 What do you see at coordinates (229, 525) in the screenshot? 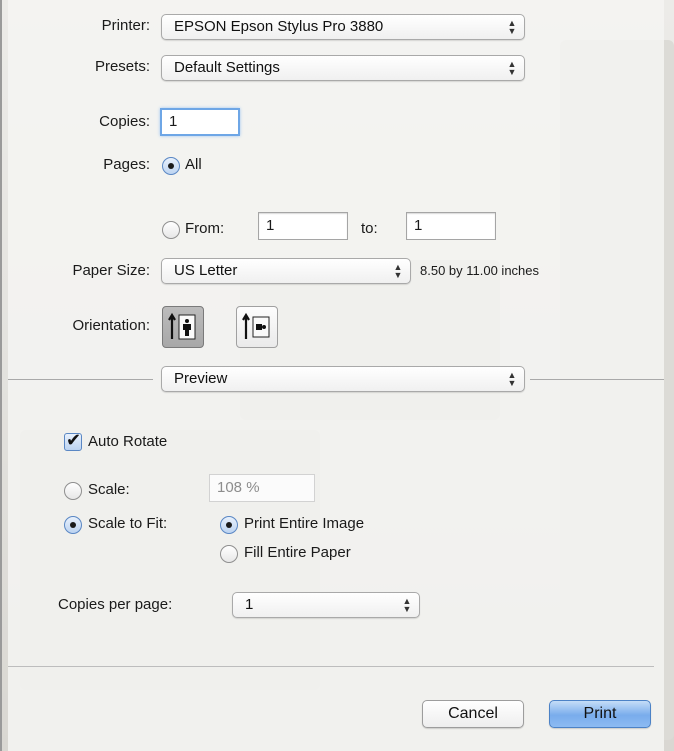
I see `print-entire-image-radio` at bounding box center [229, 525].